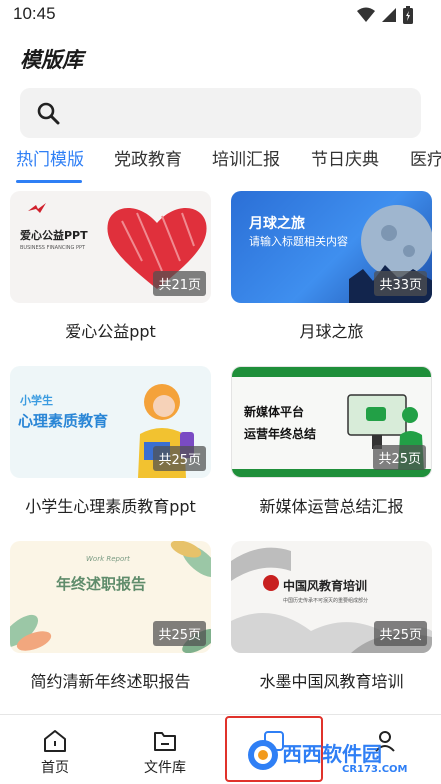 The width and height of the screenshot is (441, 784). Describe the element at coordinates (298, 241) in the screenshot. I see `thumb-subtitle: 请输入标题相关内容` at that location.